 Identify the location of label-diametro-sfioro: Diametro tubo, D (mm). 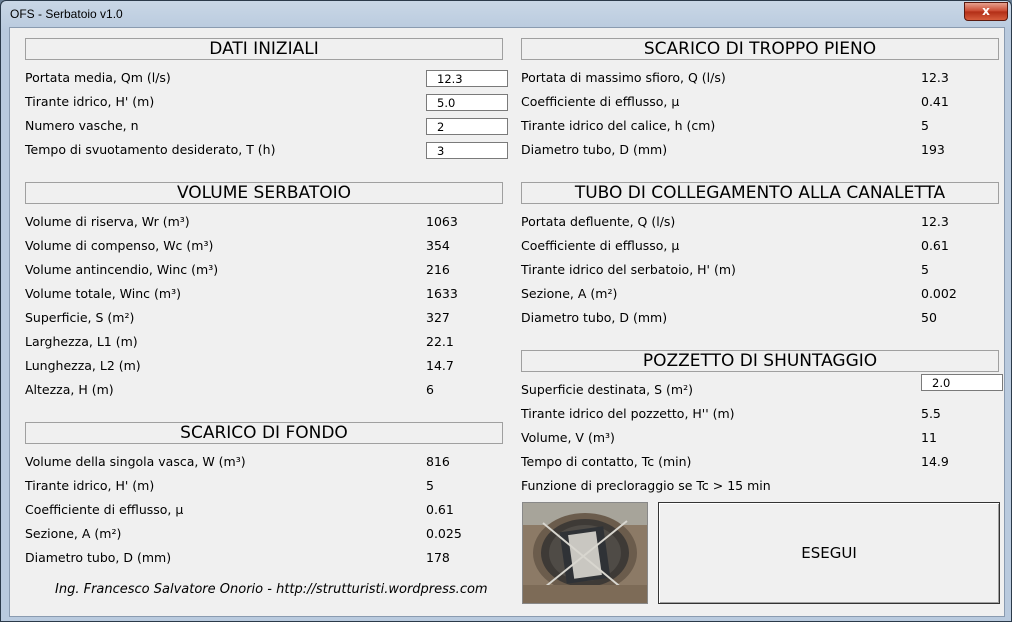
(594, 149).